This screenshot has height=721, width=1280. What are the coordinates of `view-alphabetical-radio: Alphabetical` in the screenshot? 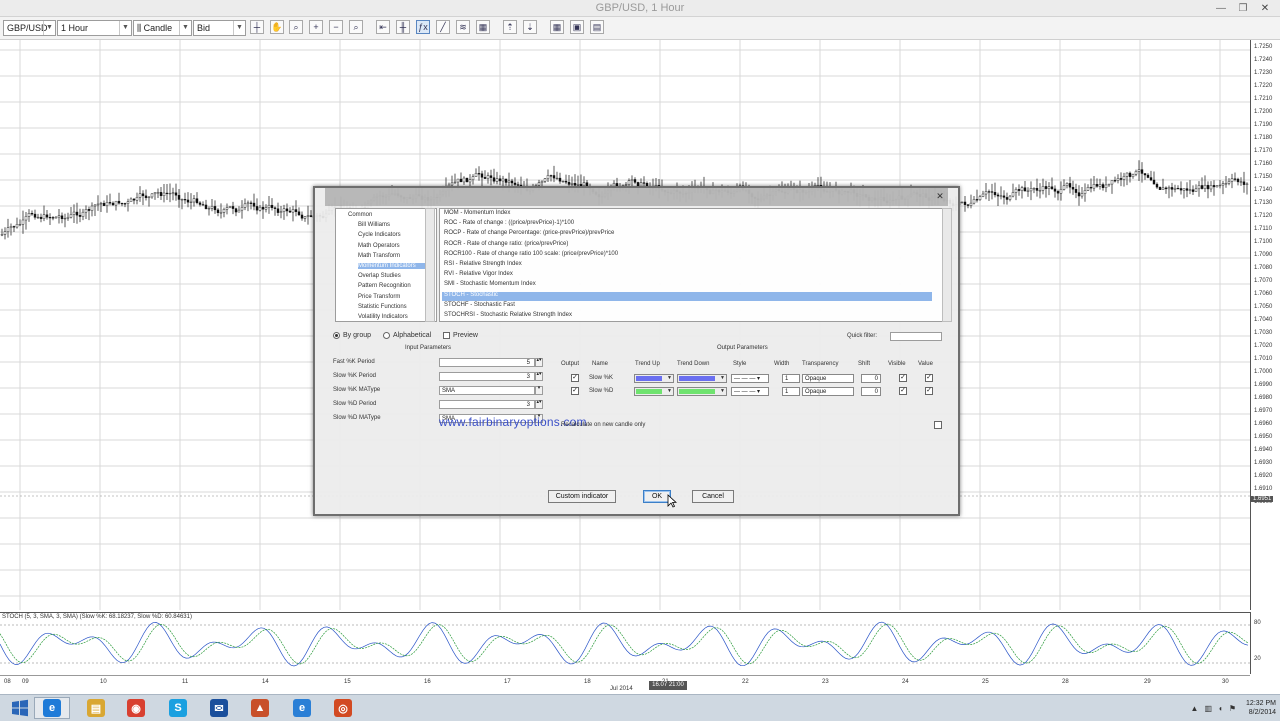 It's located at (407, 335).